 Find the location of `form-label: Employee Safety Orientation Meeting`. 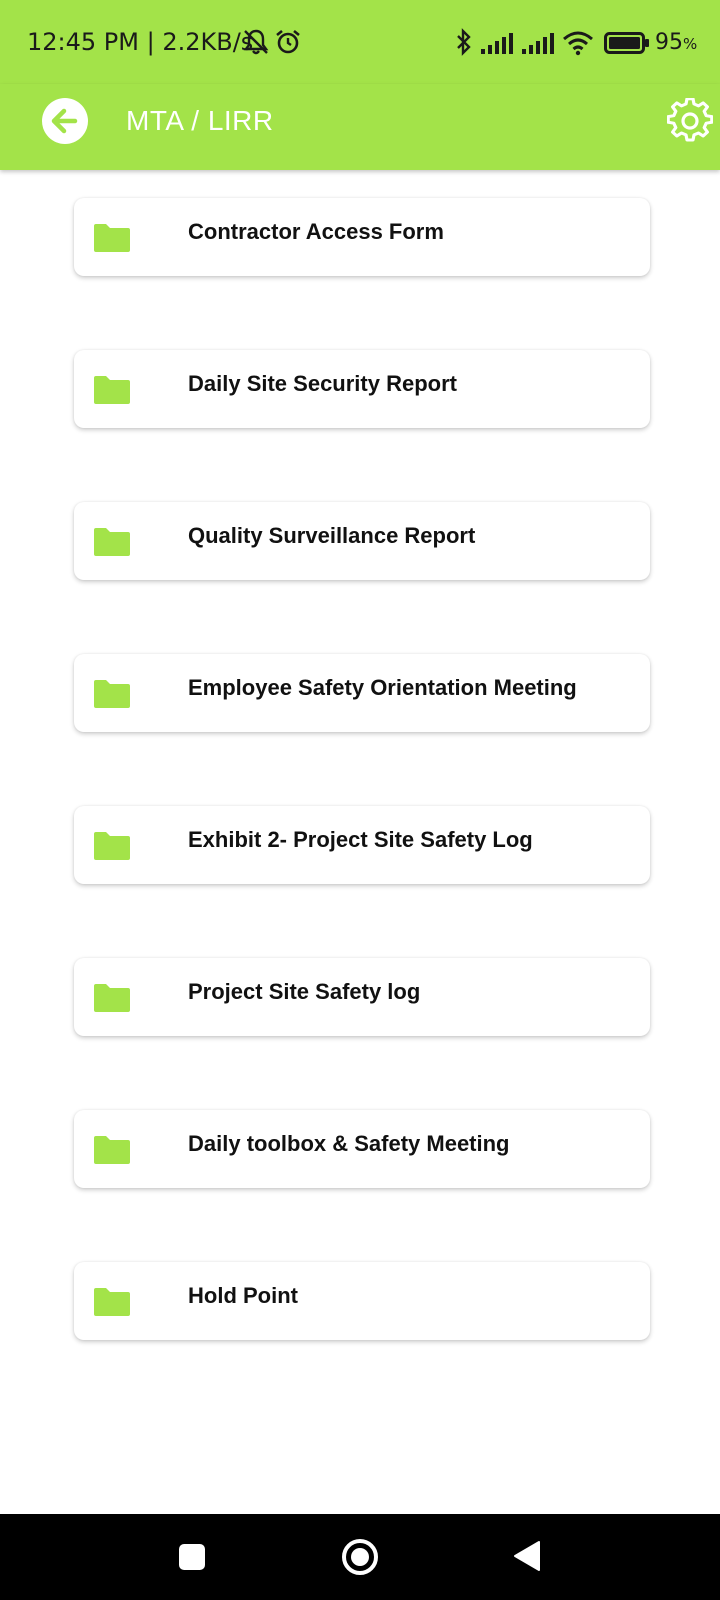

form-label: Employee Safety Orientation Meeting is located at coordinates (382, 687).